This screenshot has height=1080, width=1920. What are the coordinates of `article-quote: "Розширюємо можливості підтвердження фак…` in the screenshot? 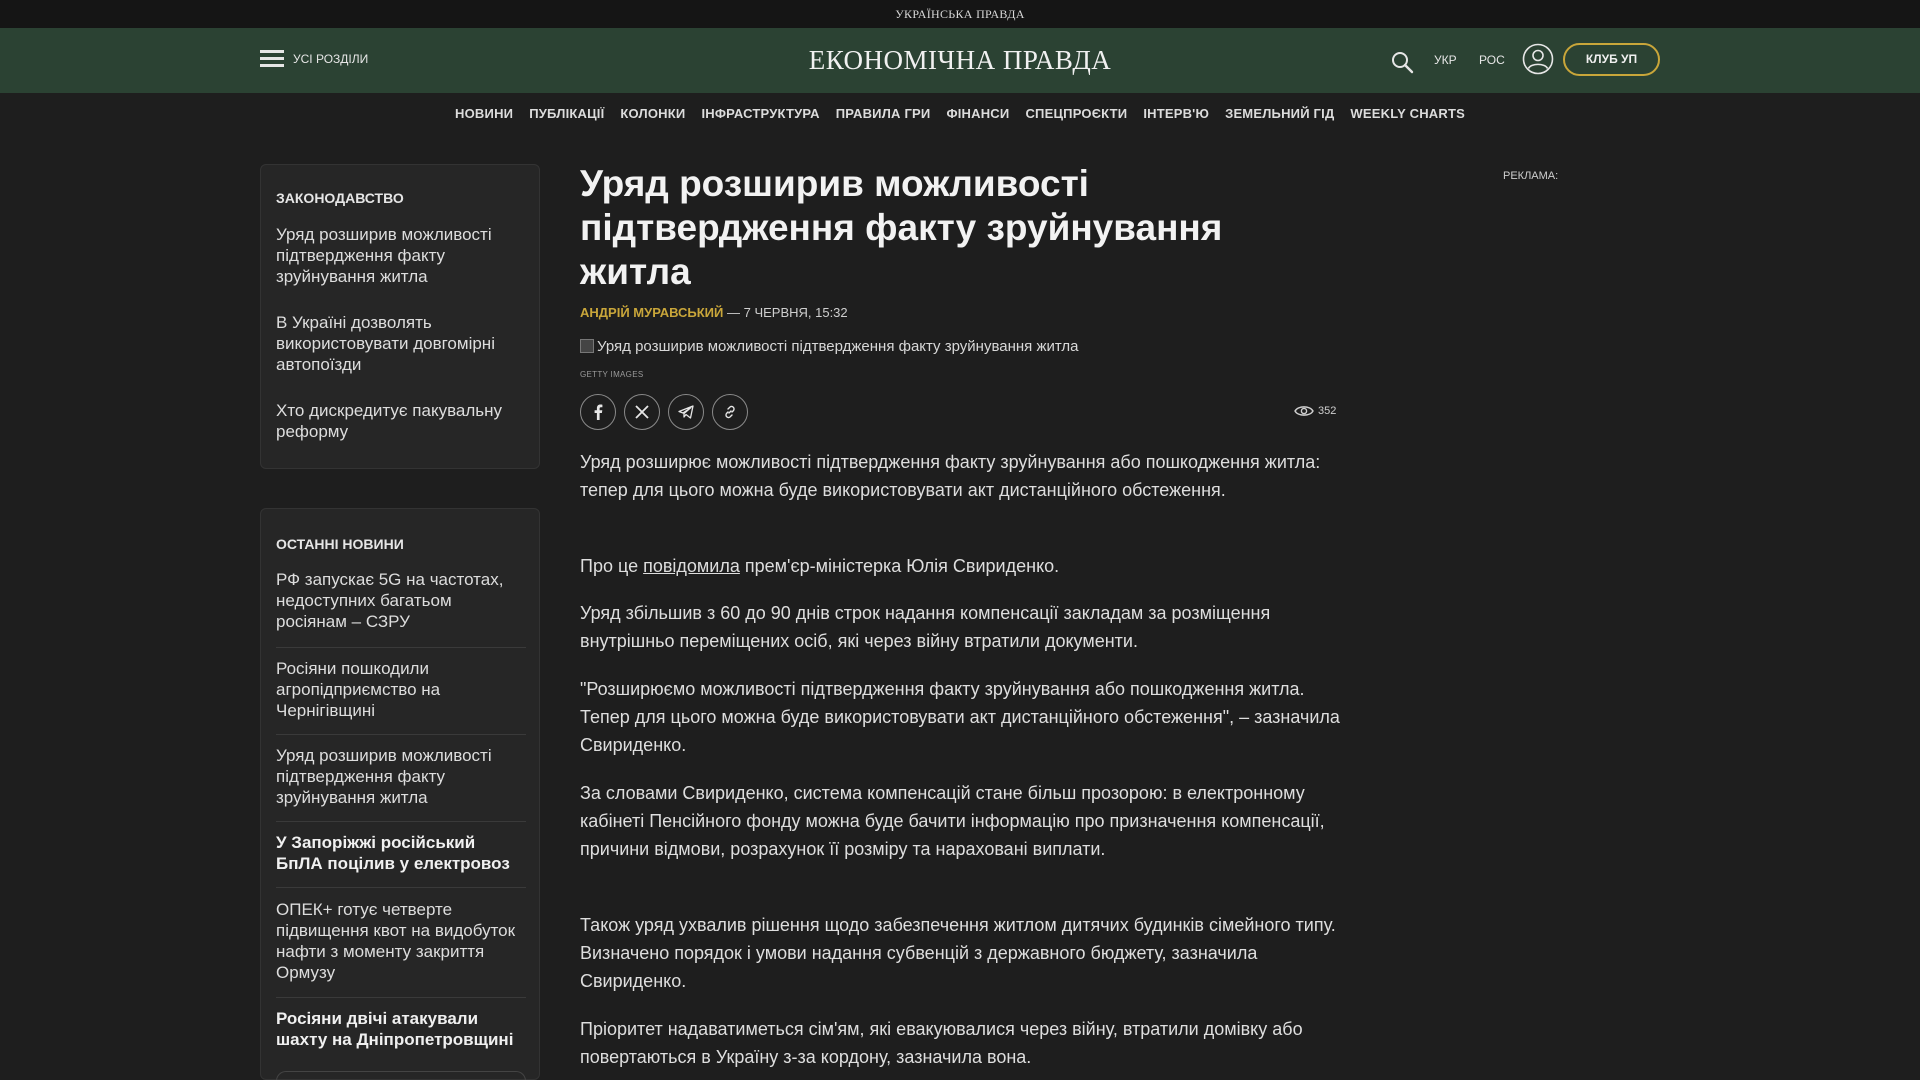 It's located at (960, 717).